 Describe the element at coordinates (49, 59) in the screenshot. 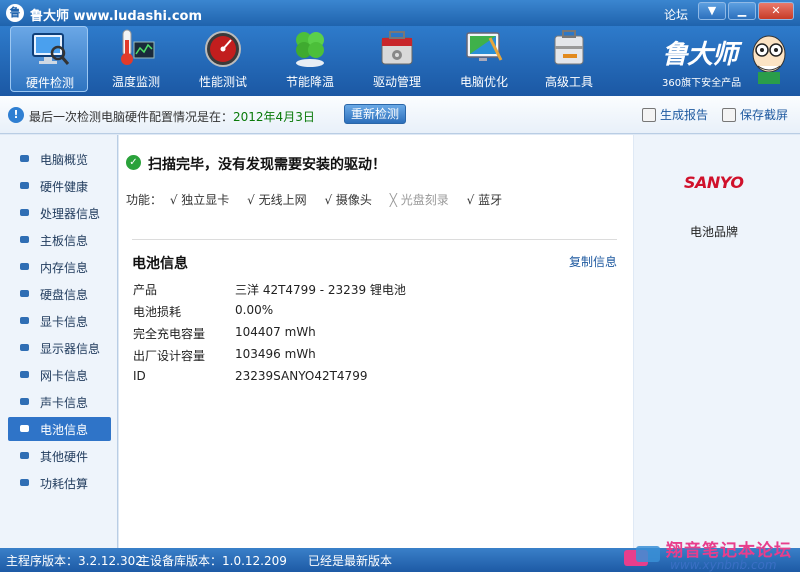

I see `tool-hardware-detect: 硬件检测` at that location.